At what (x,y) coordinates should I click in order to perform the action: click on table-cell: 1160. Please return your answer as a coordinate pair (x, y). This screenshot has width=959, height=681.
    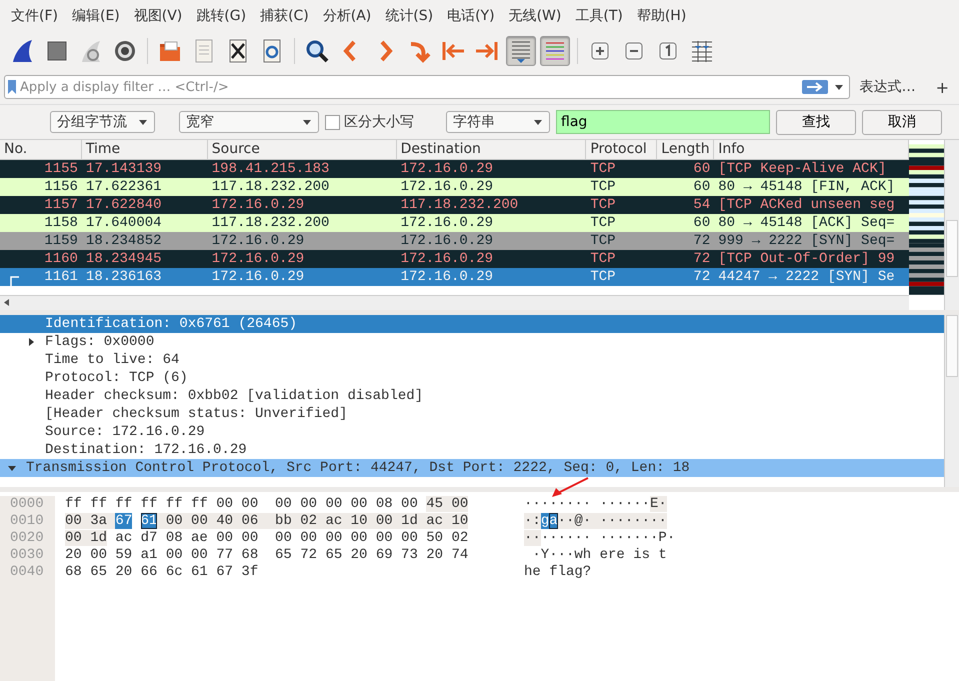
    Looking at the image, I should click on (61, 259).